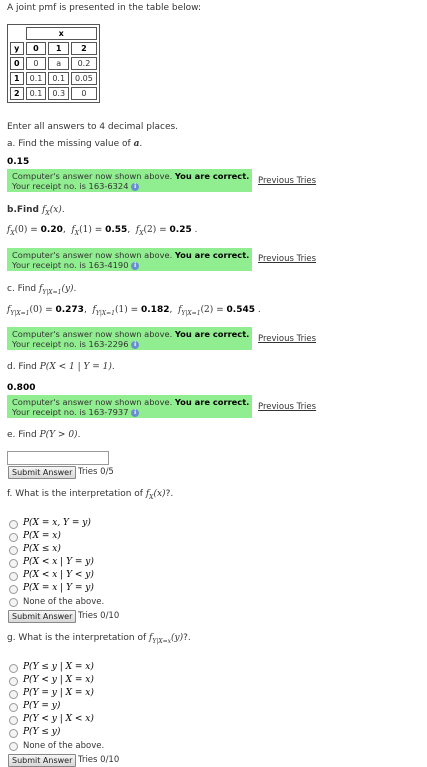 This screenshot has height=767, width=427. I want to click on option-label: P(X < x | Y = y), so click(58, 562).